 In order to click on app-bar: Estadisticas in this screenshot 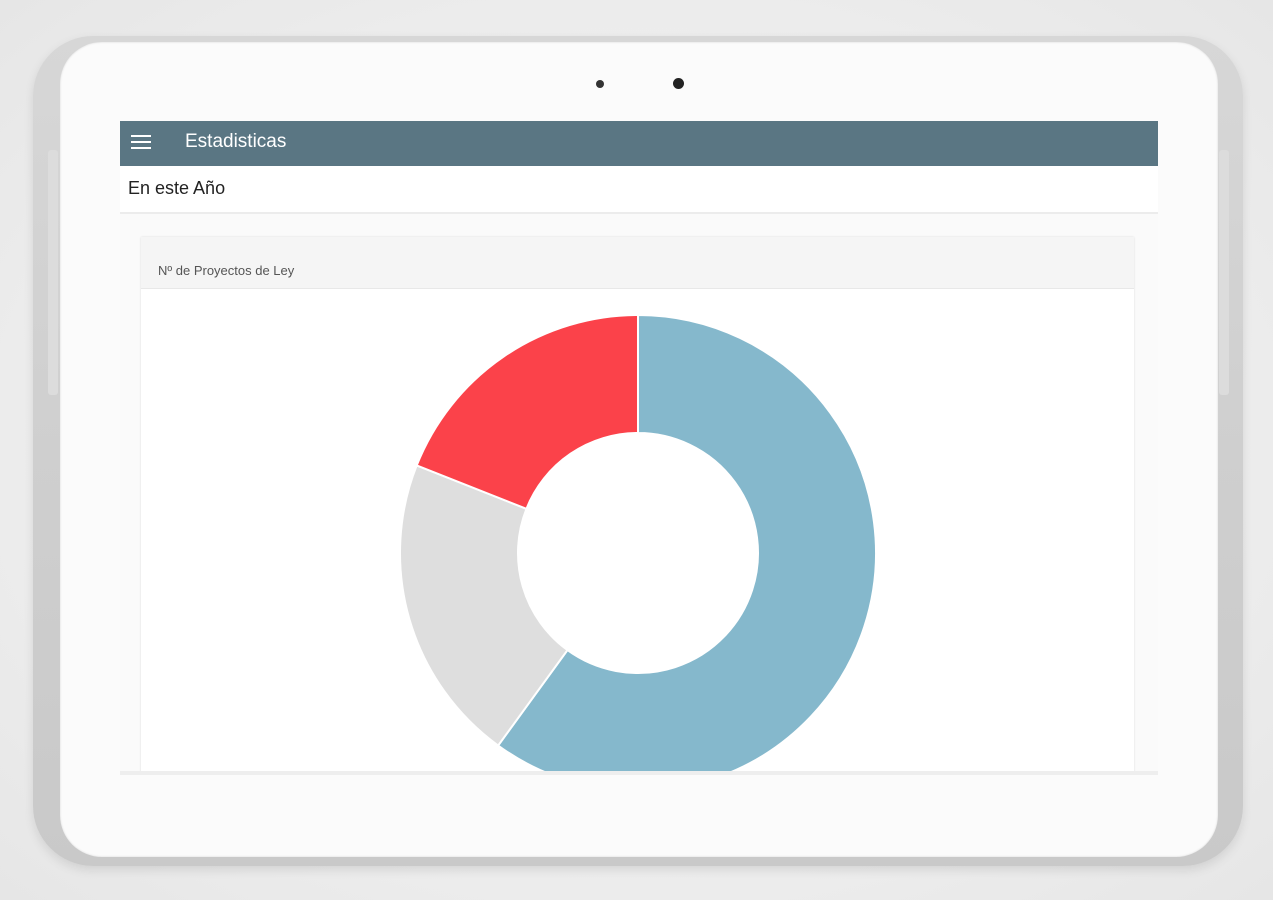, I will do `click(639, 143)`.